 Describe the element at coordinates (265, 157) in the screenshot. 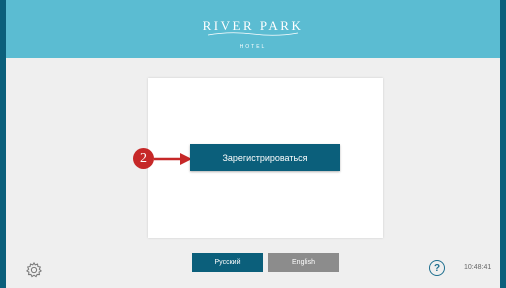

I see `register-button: Зарегистрироваться` at that location.